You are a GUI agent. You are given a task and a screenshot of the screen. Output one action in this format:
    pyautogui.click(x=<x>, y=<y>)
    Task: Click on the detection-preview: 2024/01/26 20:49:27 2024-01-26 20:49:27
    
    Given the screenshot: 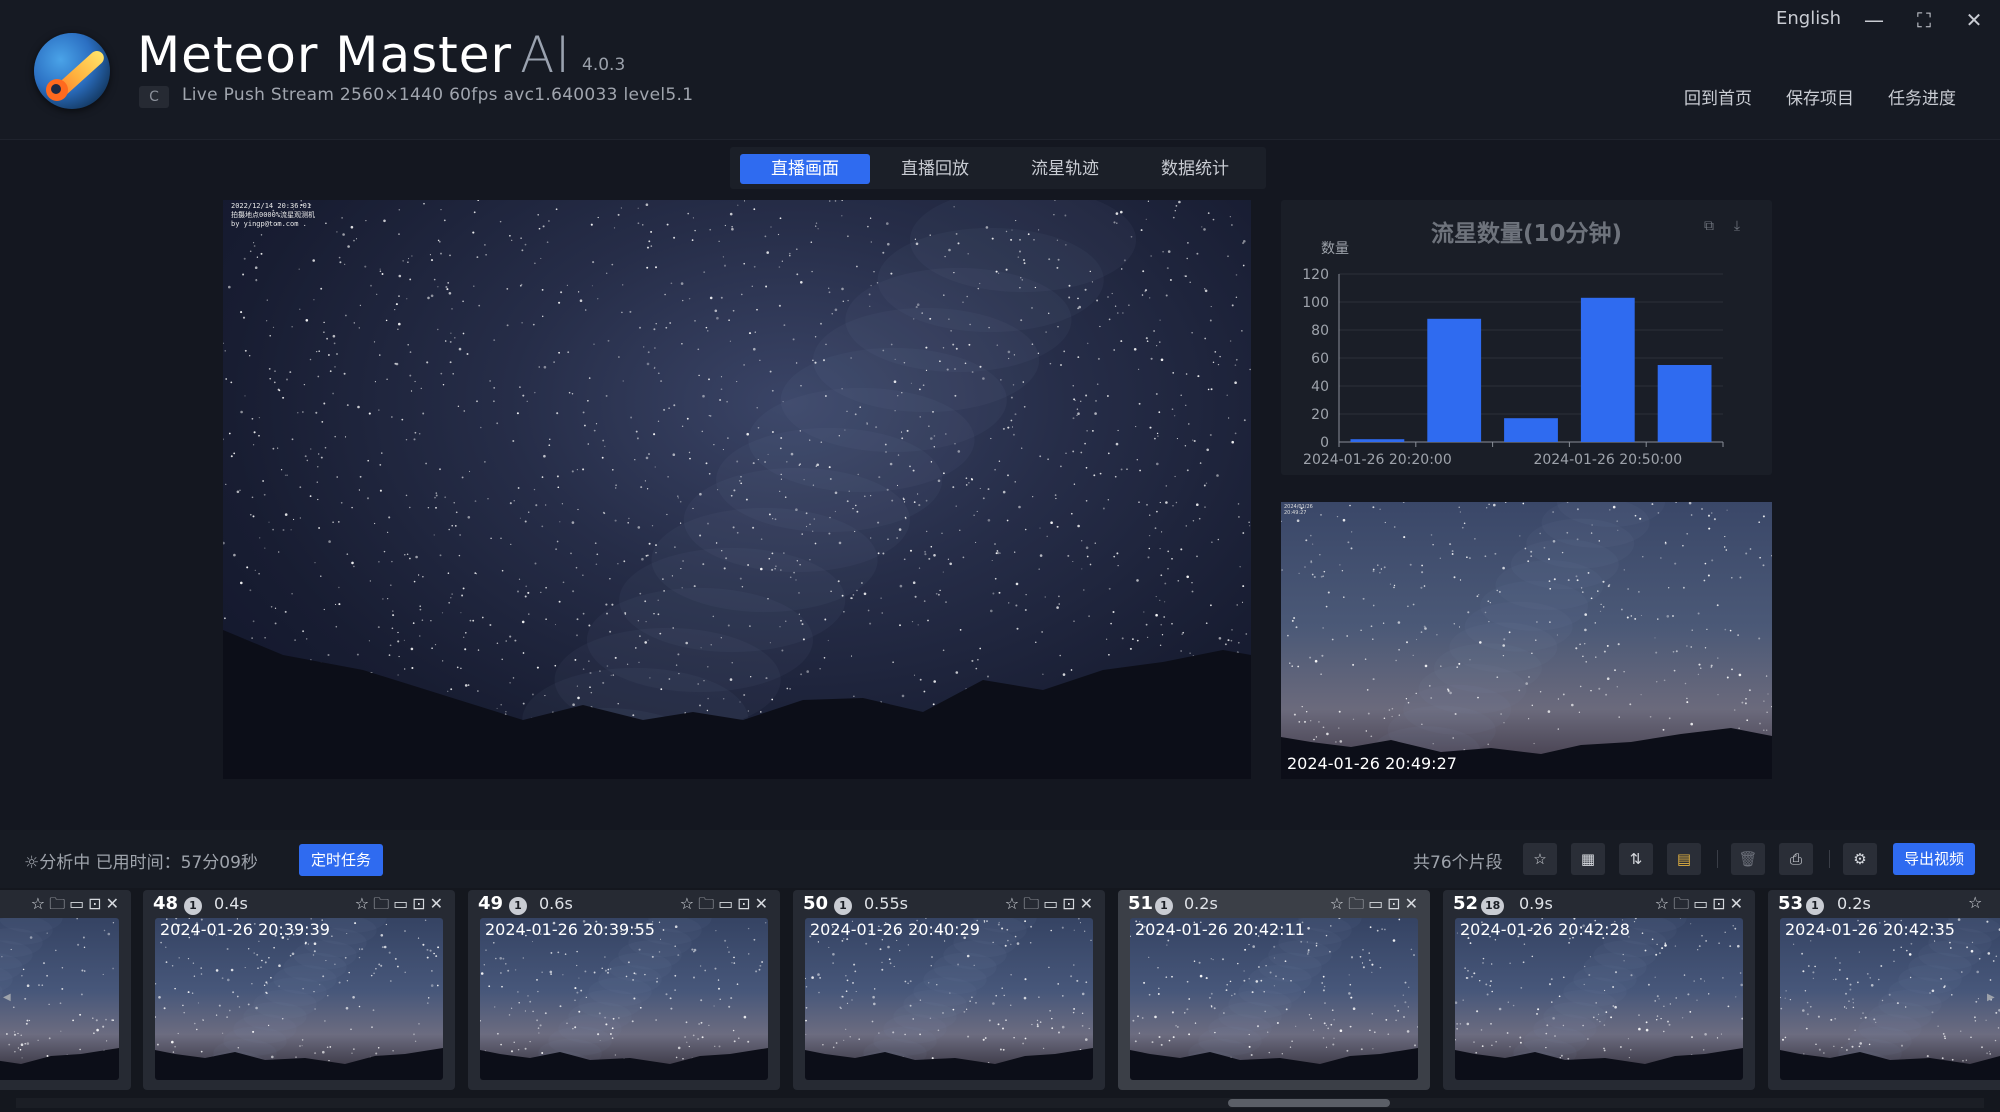 What is the action you would take?
    pyautogui.click(x=1526, y=640)
    